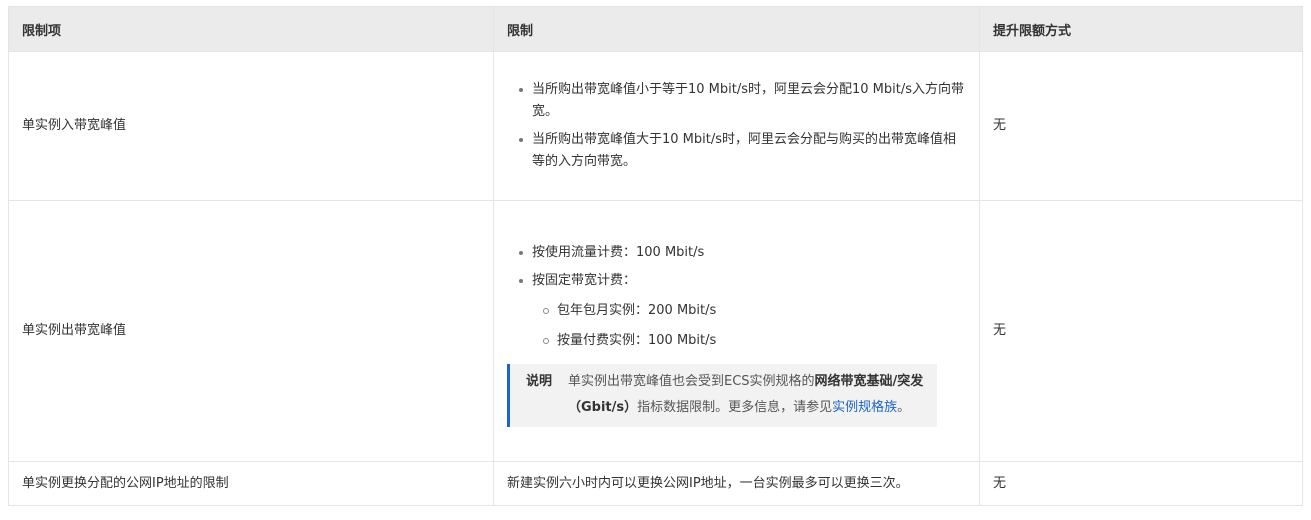 The height and width of the screenshot is (520, 1311). Describe the element at coordinates (749, 326) in the screenshot. I see `sub-limit-list: 包年包月实例：200 Mbit/s 按量付费实例：100 Mbit/s` at that location.